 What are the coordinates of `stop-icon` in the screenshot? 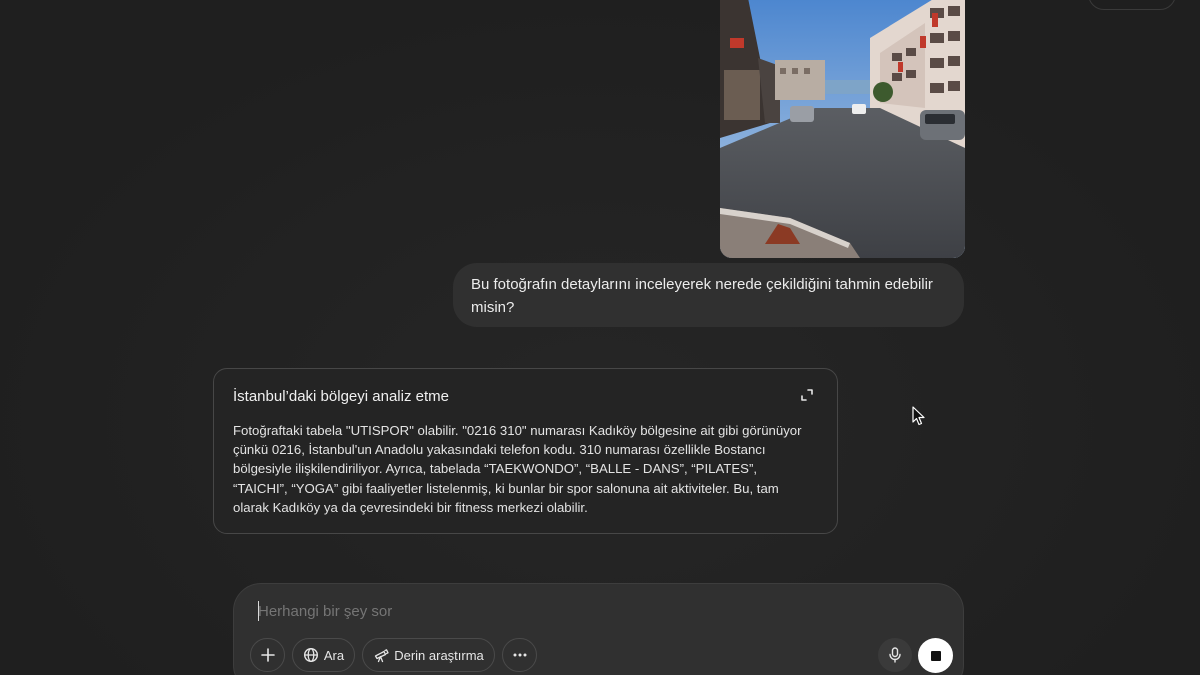 It's located at (935, 655).